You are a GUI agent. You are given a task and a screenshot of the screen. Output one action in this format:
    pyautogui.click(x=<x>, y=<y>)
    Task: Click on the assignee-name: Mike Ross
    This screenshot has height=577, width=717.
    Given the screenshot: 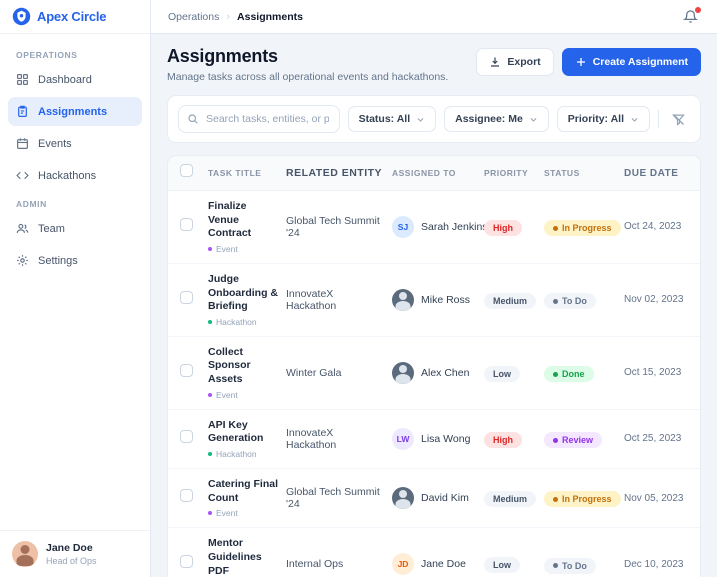 What is the action you would take?
    pyautogui.click(x=446, y=299)
    